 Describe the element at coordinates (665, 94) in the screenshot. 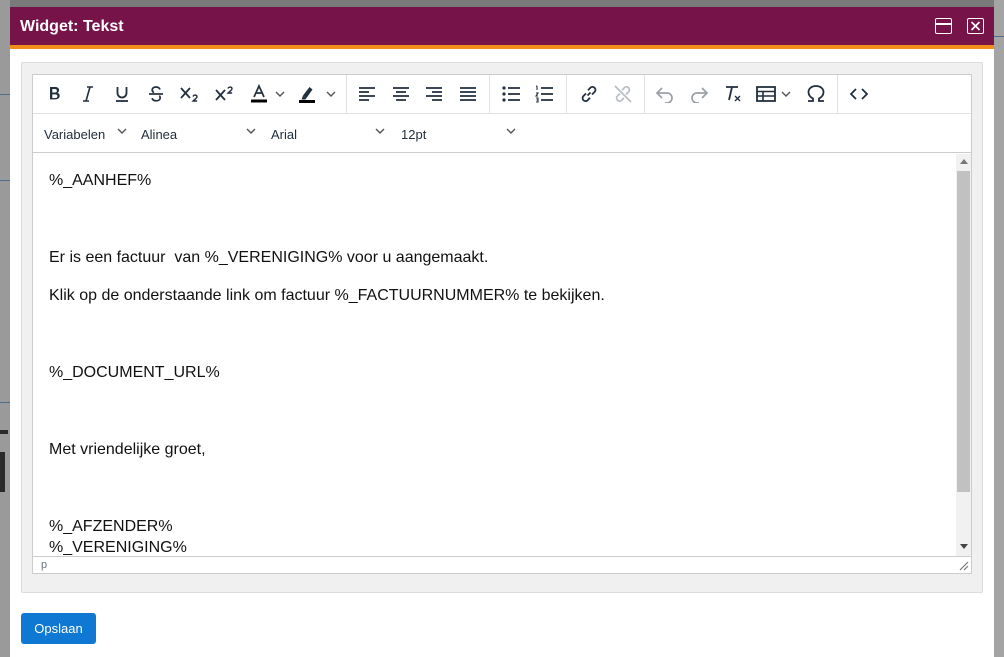

I see `undo-icon` at that location.